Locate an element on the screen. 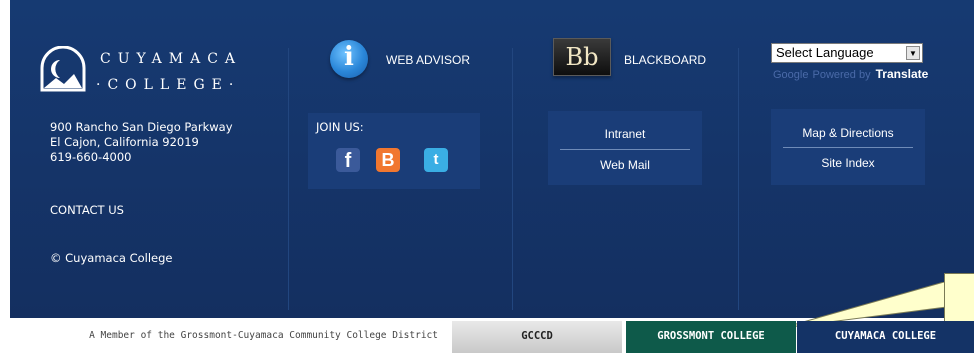 The height and width of the screenshot is (357, 974). phone-number: 619-660-4000 is located at coordinates (91, 157).